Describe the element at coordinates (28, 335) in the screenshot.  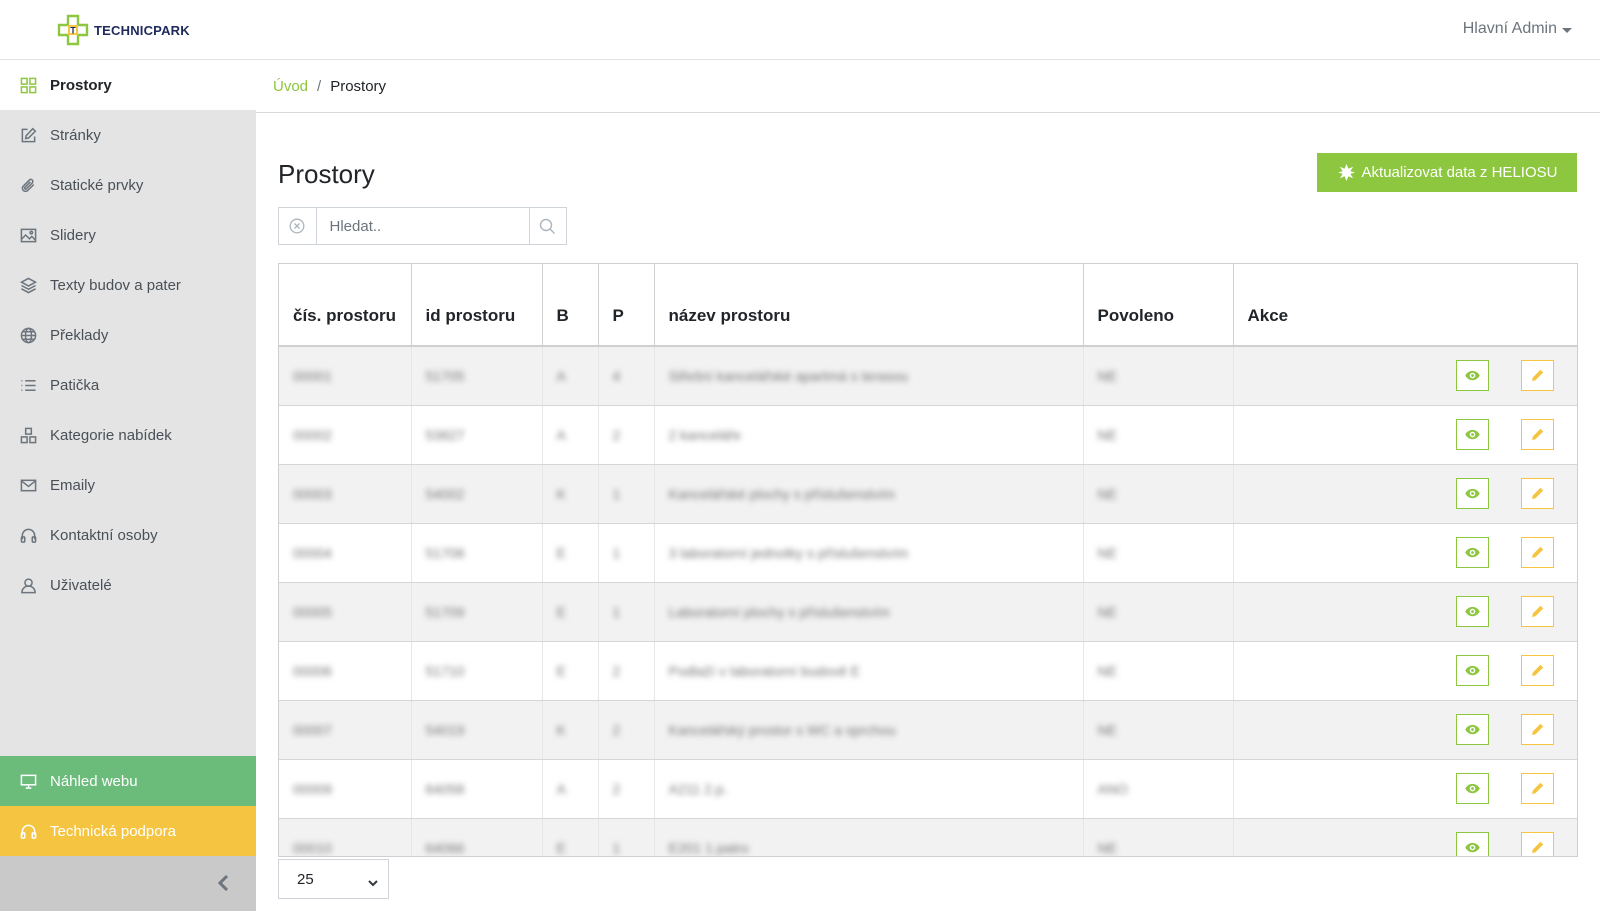
I see `globe-icon` at that location.